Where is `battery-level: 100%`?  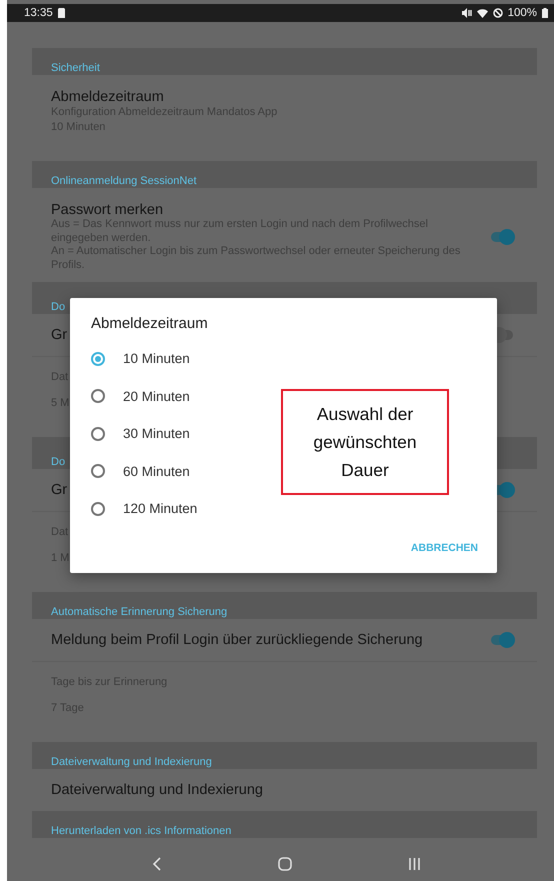 battery-level: 100% is located at coordinates (522, 13).